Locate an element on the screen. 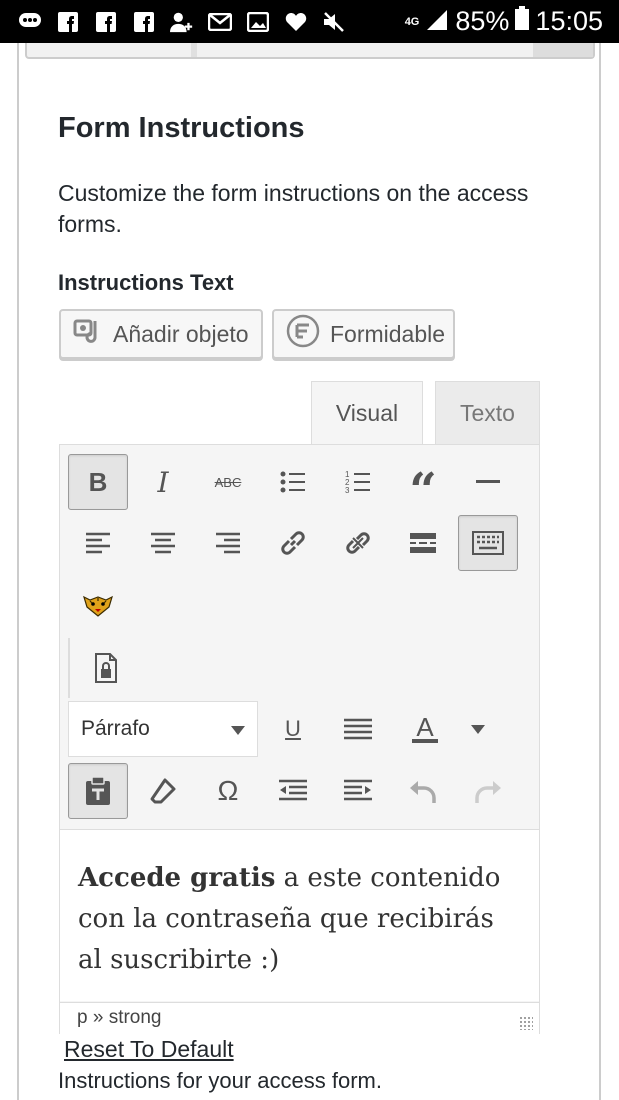 The height and width of the screenshot is (1100, 619). formidable-button: Formidable is located at coordinates (363, 334).